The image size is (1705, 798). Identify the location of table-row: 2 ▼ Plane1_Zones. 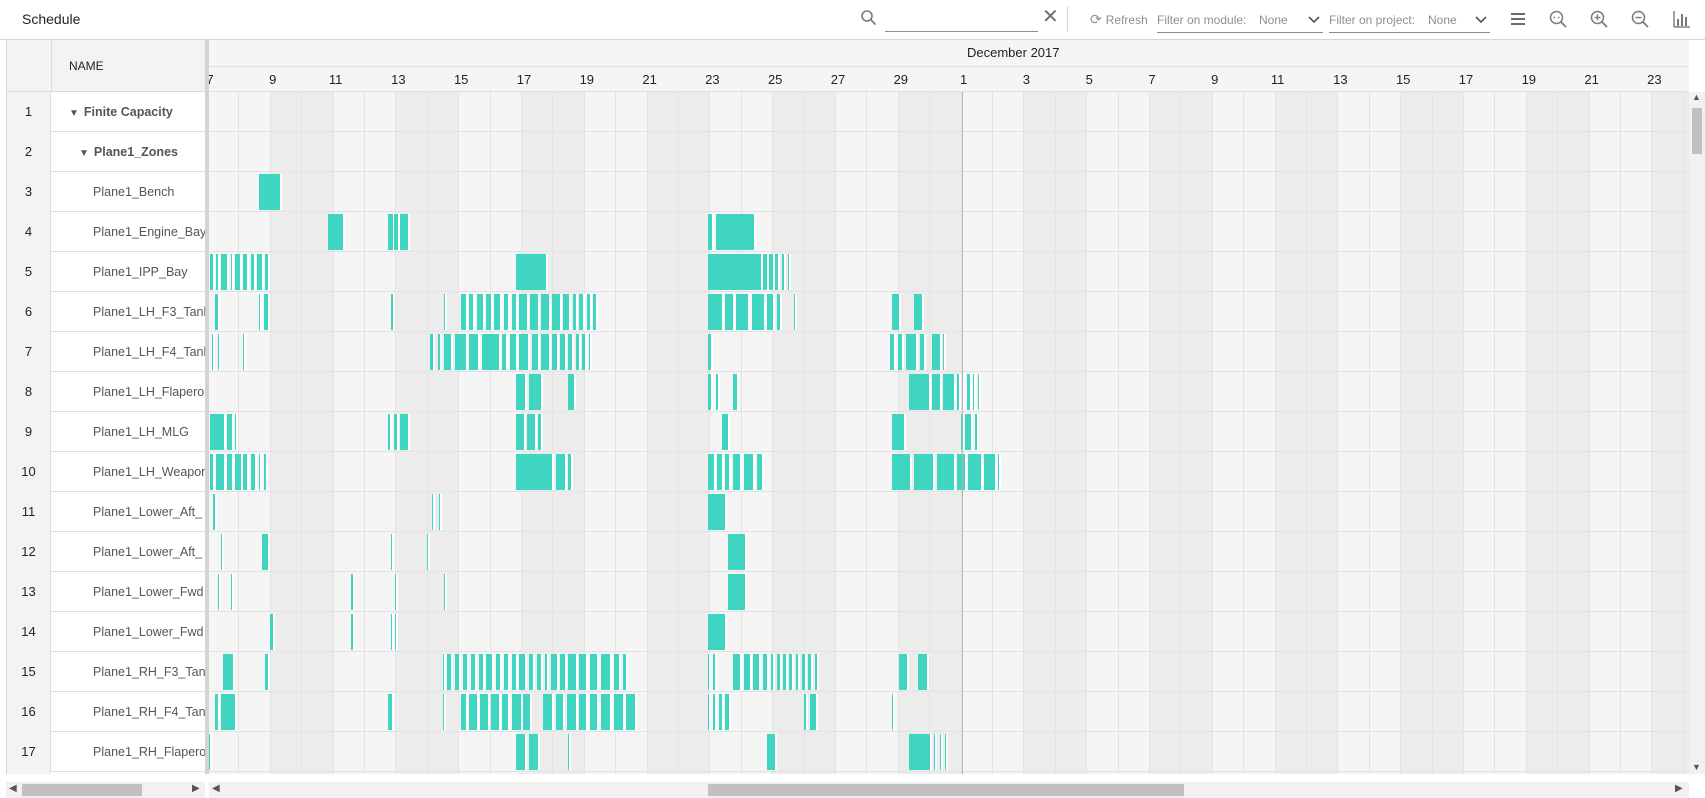
(106, 152).